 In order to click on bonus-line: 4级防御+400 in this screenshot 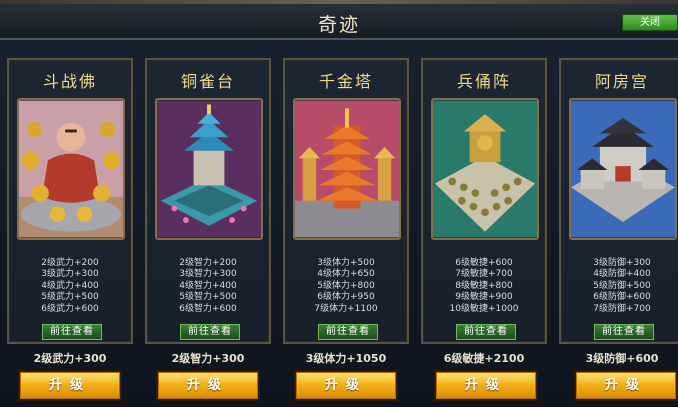, I will do `click(622, 274)`.